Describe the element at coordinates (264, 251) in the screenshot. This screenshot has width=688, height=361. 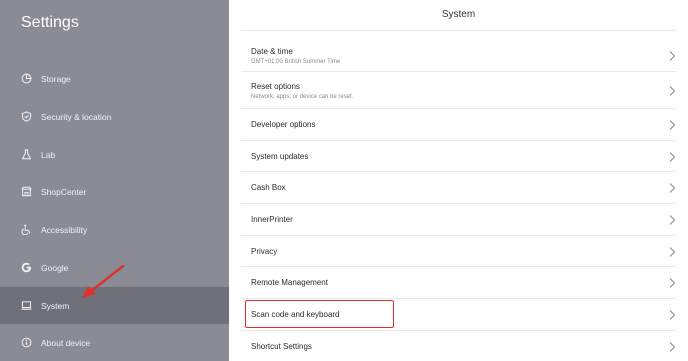
I see `row-label: Privacy` at that location.